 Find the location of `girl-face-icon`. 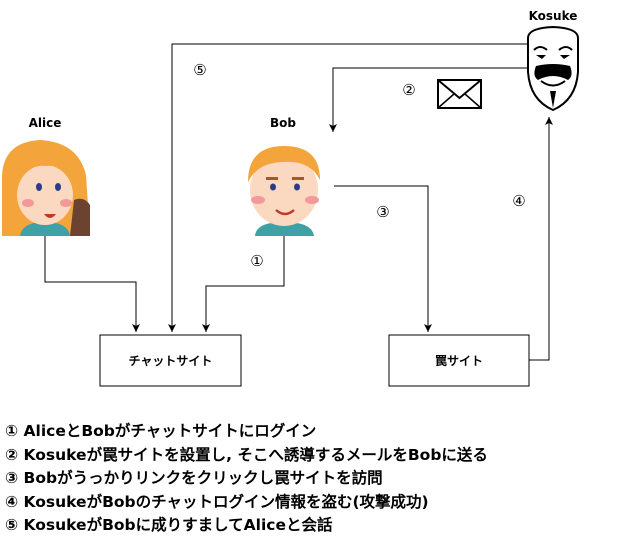

girl-face-icon is located at coordinates (45, 186).